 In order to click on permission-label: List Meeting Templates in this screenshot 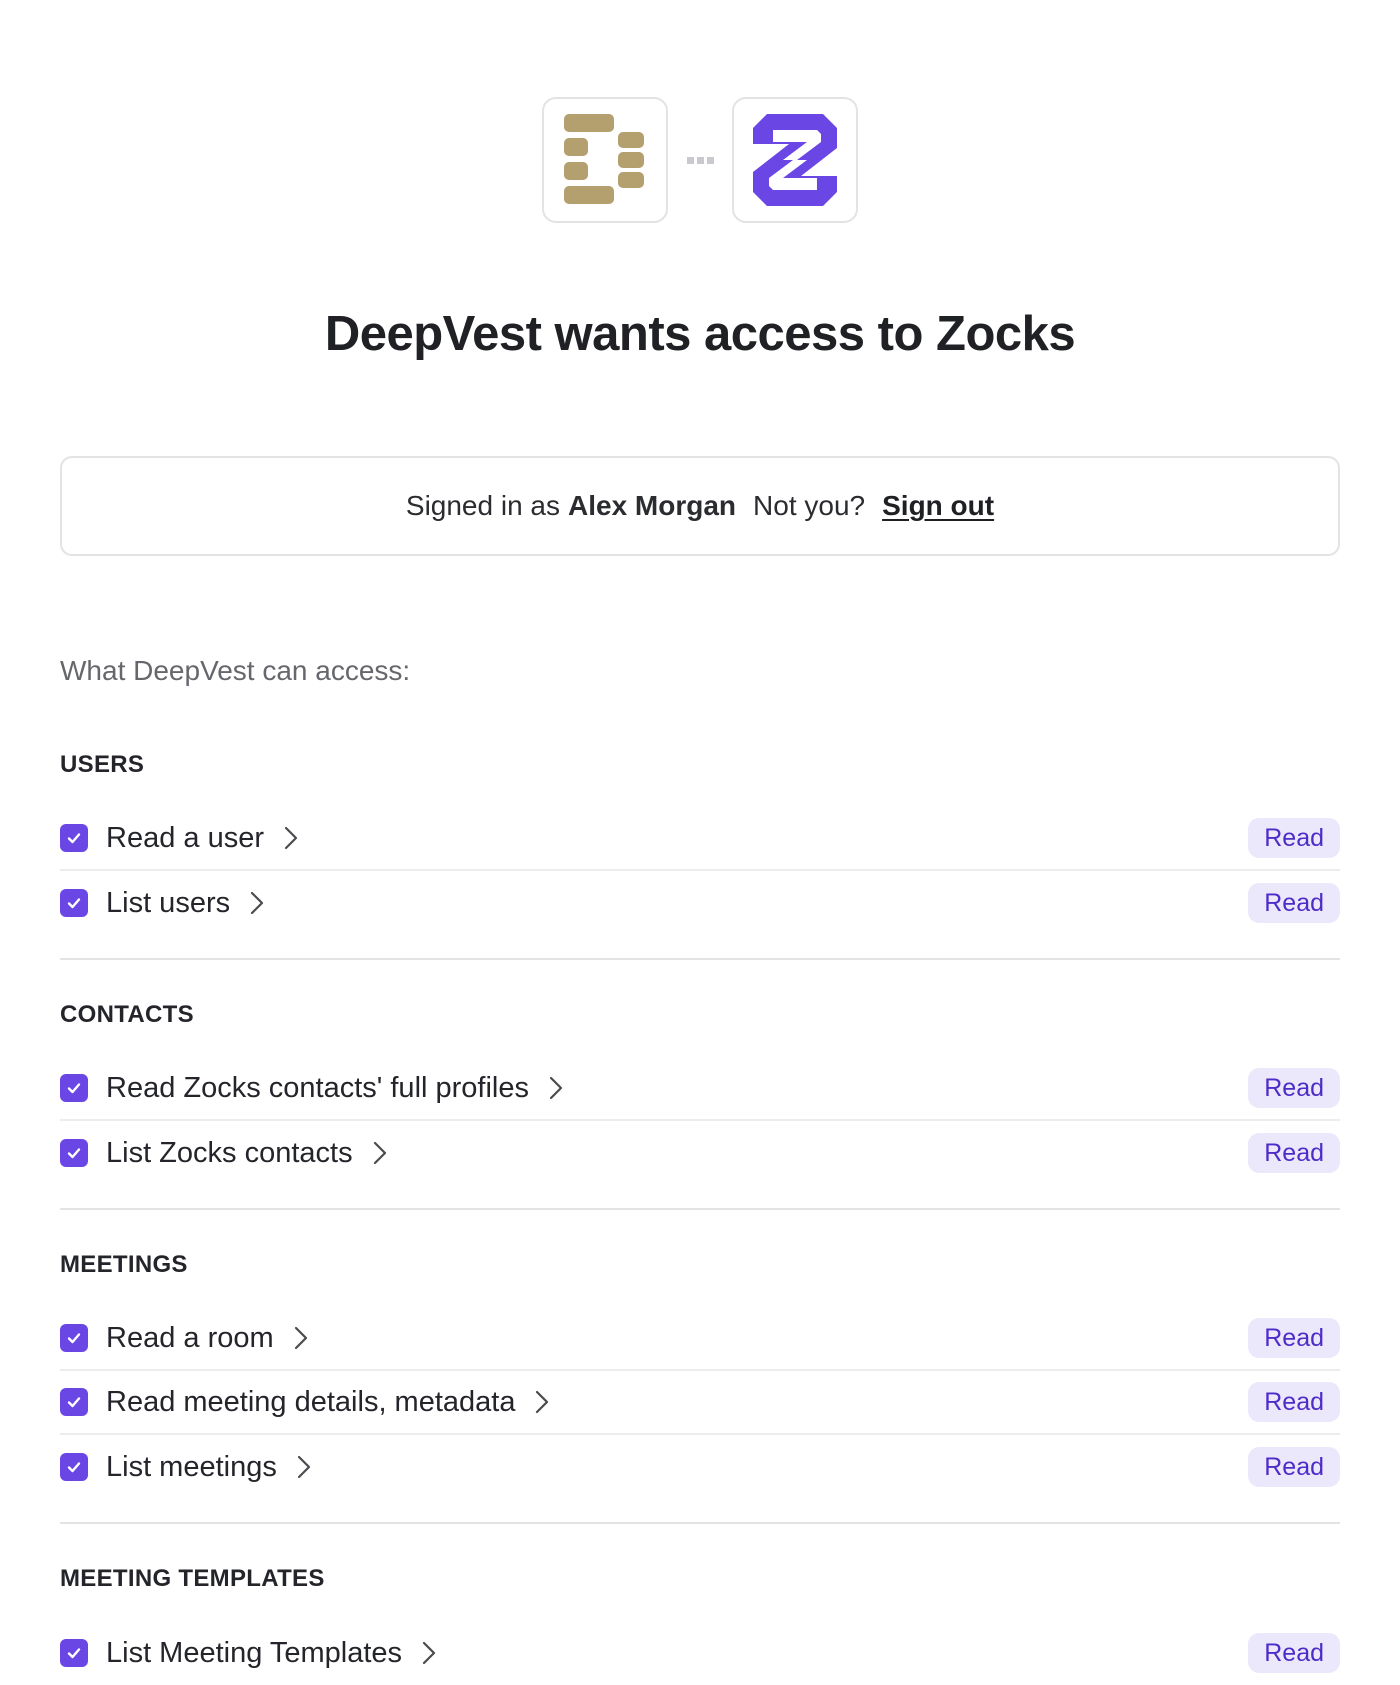, I will do `click(254, 1652)`.